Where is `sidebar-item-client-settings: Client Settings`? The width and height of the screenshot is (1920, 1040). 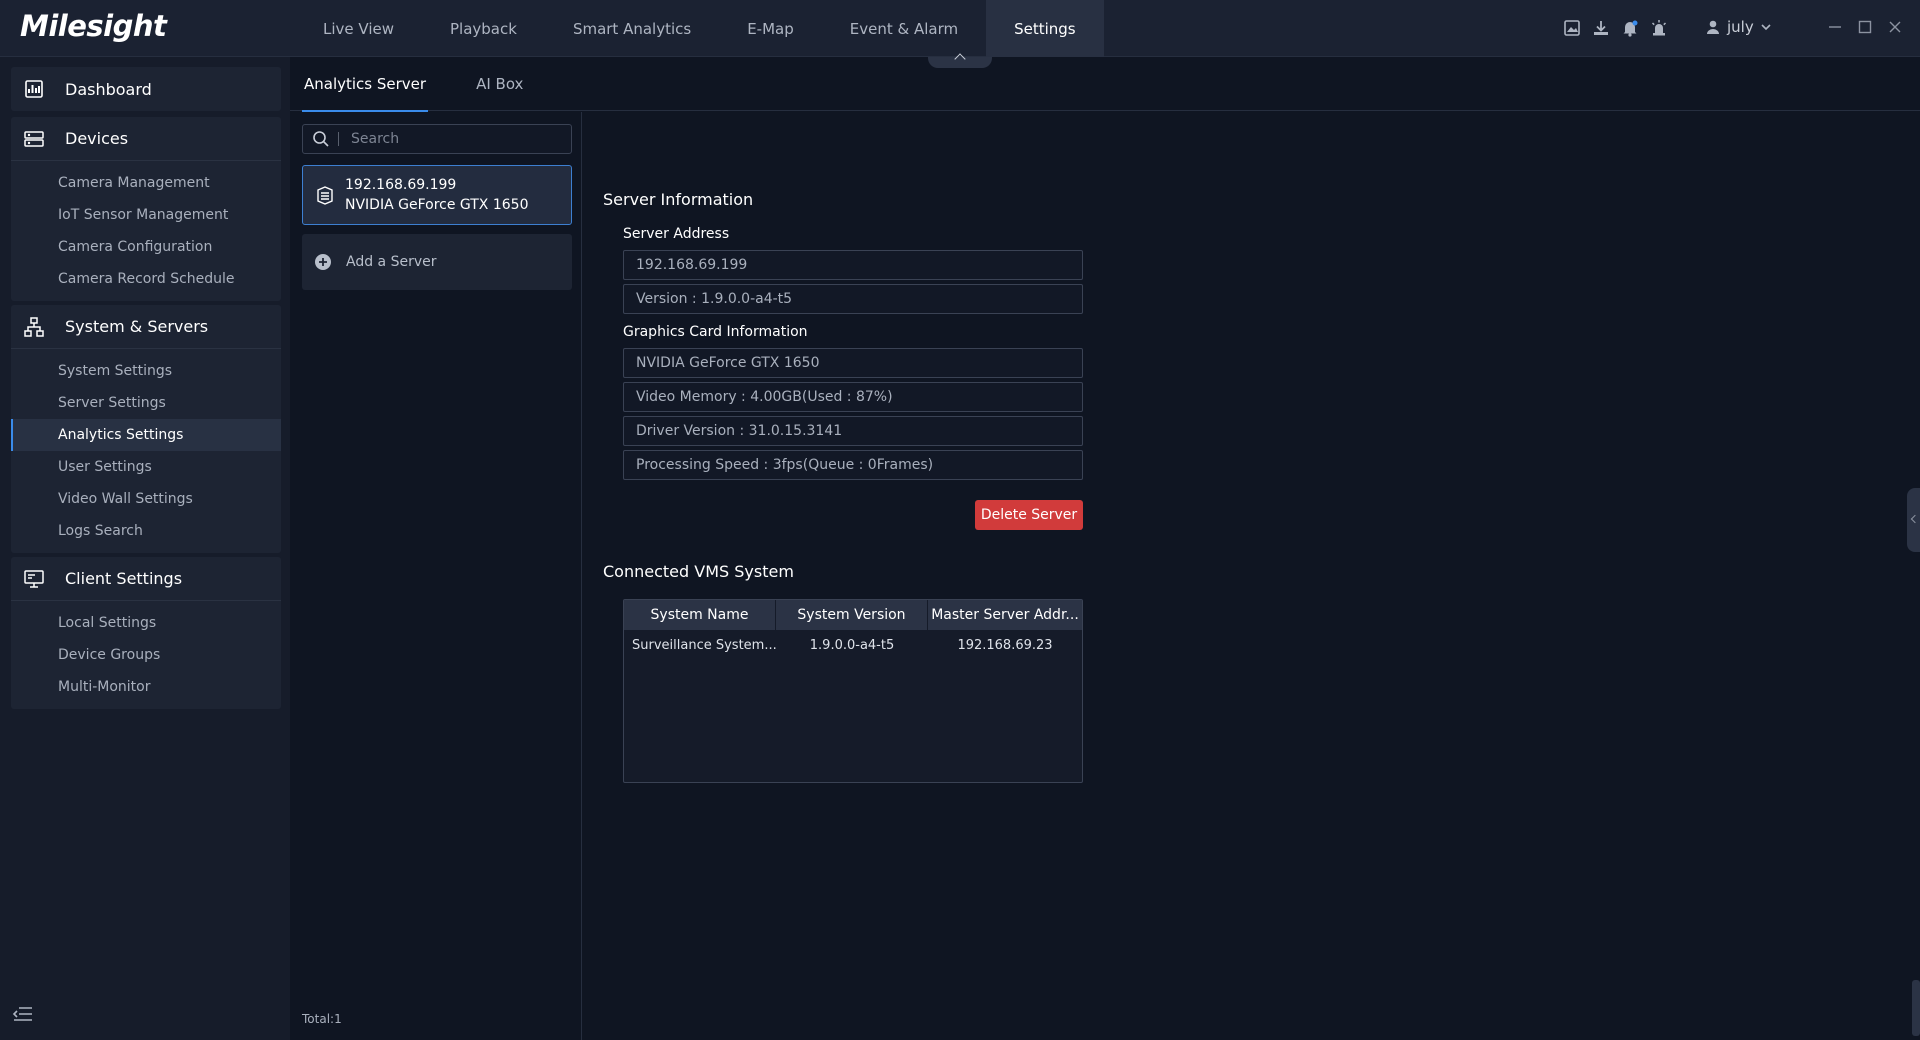
sidebar-item-client-settings: Client Settings is located at coordinates (146, 579).